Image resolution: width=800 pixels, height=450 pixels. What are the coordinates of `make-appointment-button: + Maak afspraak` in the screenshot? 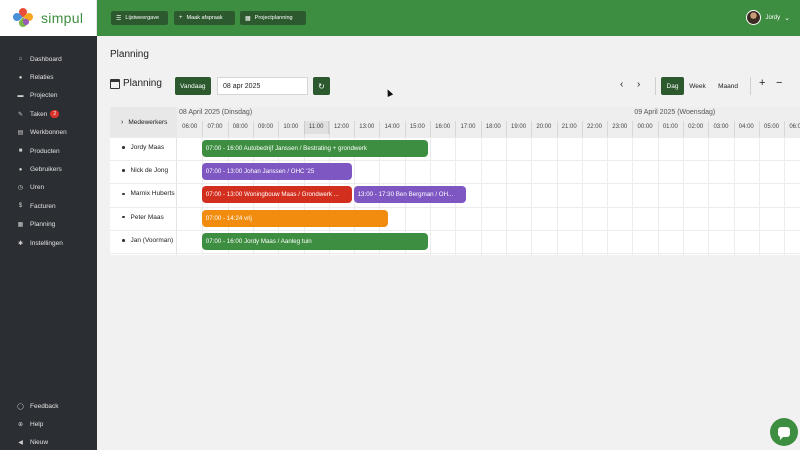 It's located at (204, 18).